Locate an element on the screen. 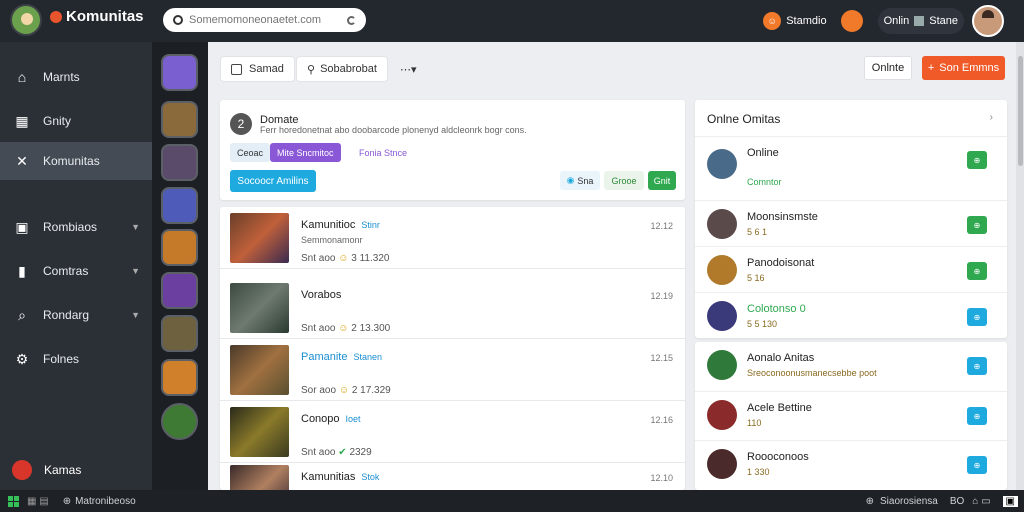  brand: Komunitas is located at coordinates (97, 16).